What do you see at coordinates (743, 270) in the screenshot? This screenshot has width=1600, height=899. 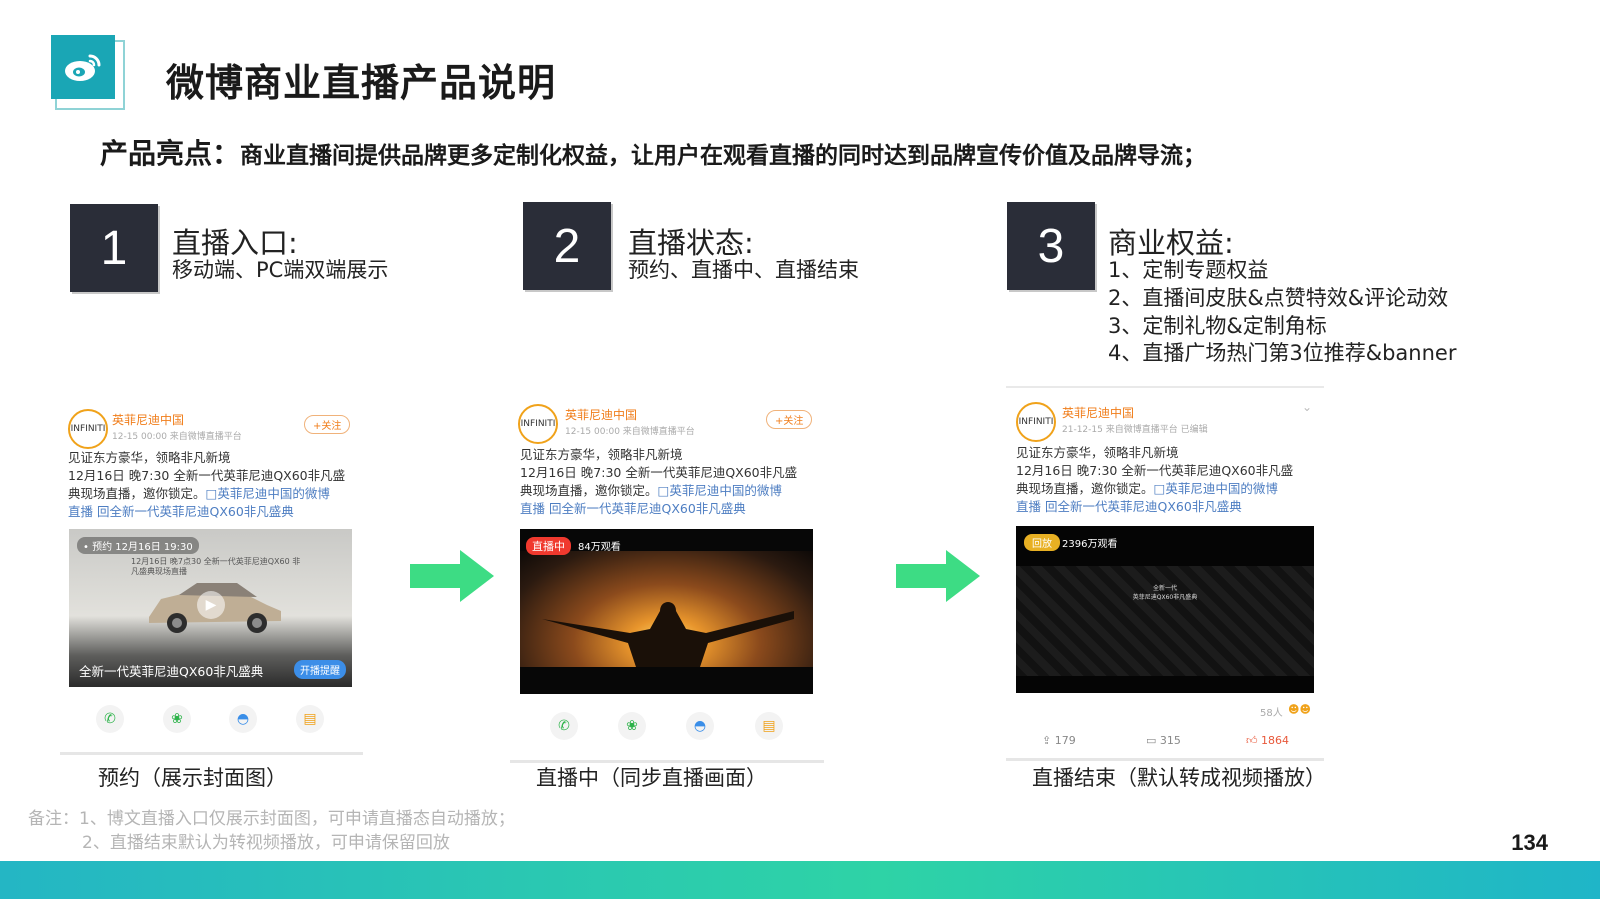 I see `step-2-line: 预约、直播中、直播结束` at bounding box center [743, 270].